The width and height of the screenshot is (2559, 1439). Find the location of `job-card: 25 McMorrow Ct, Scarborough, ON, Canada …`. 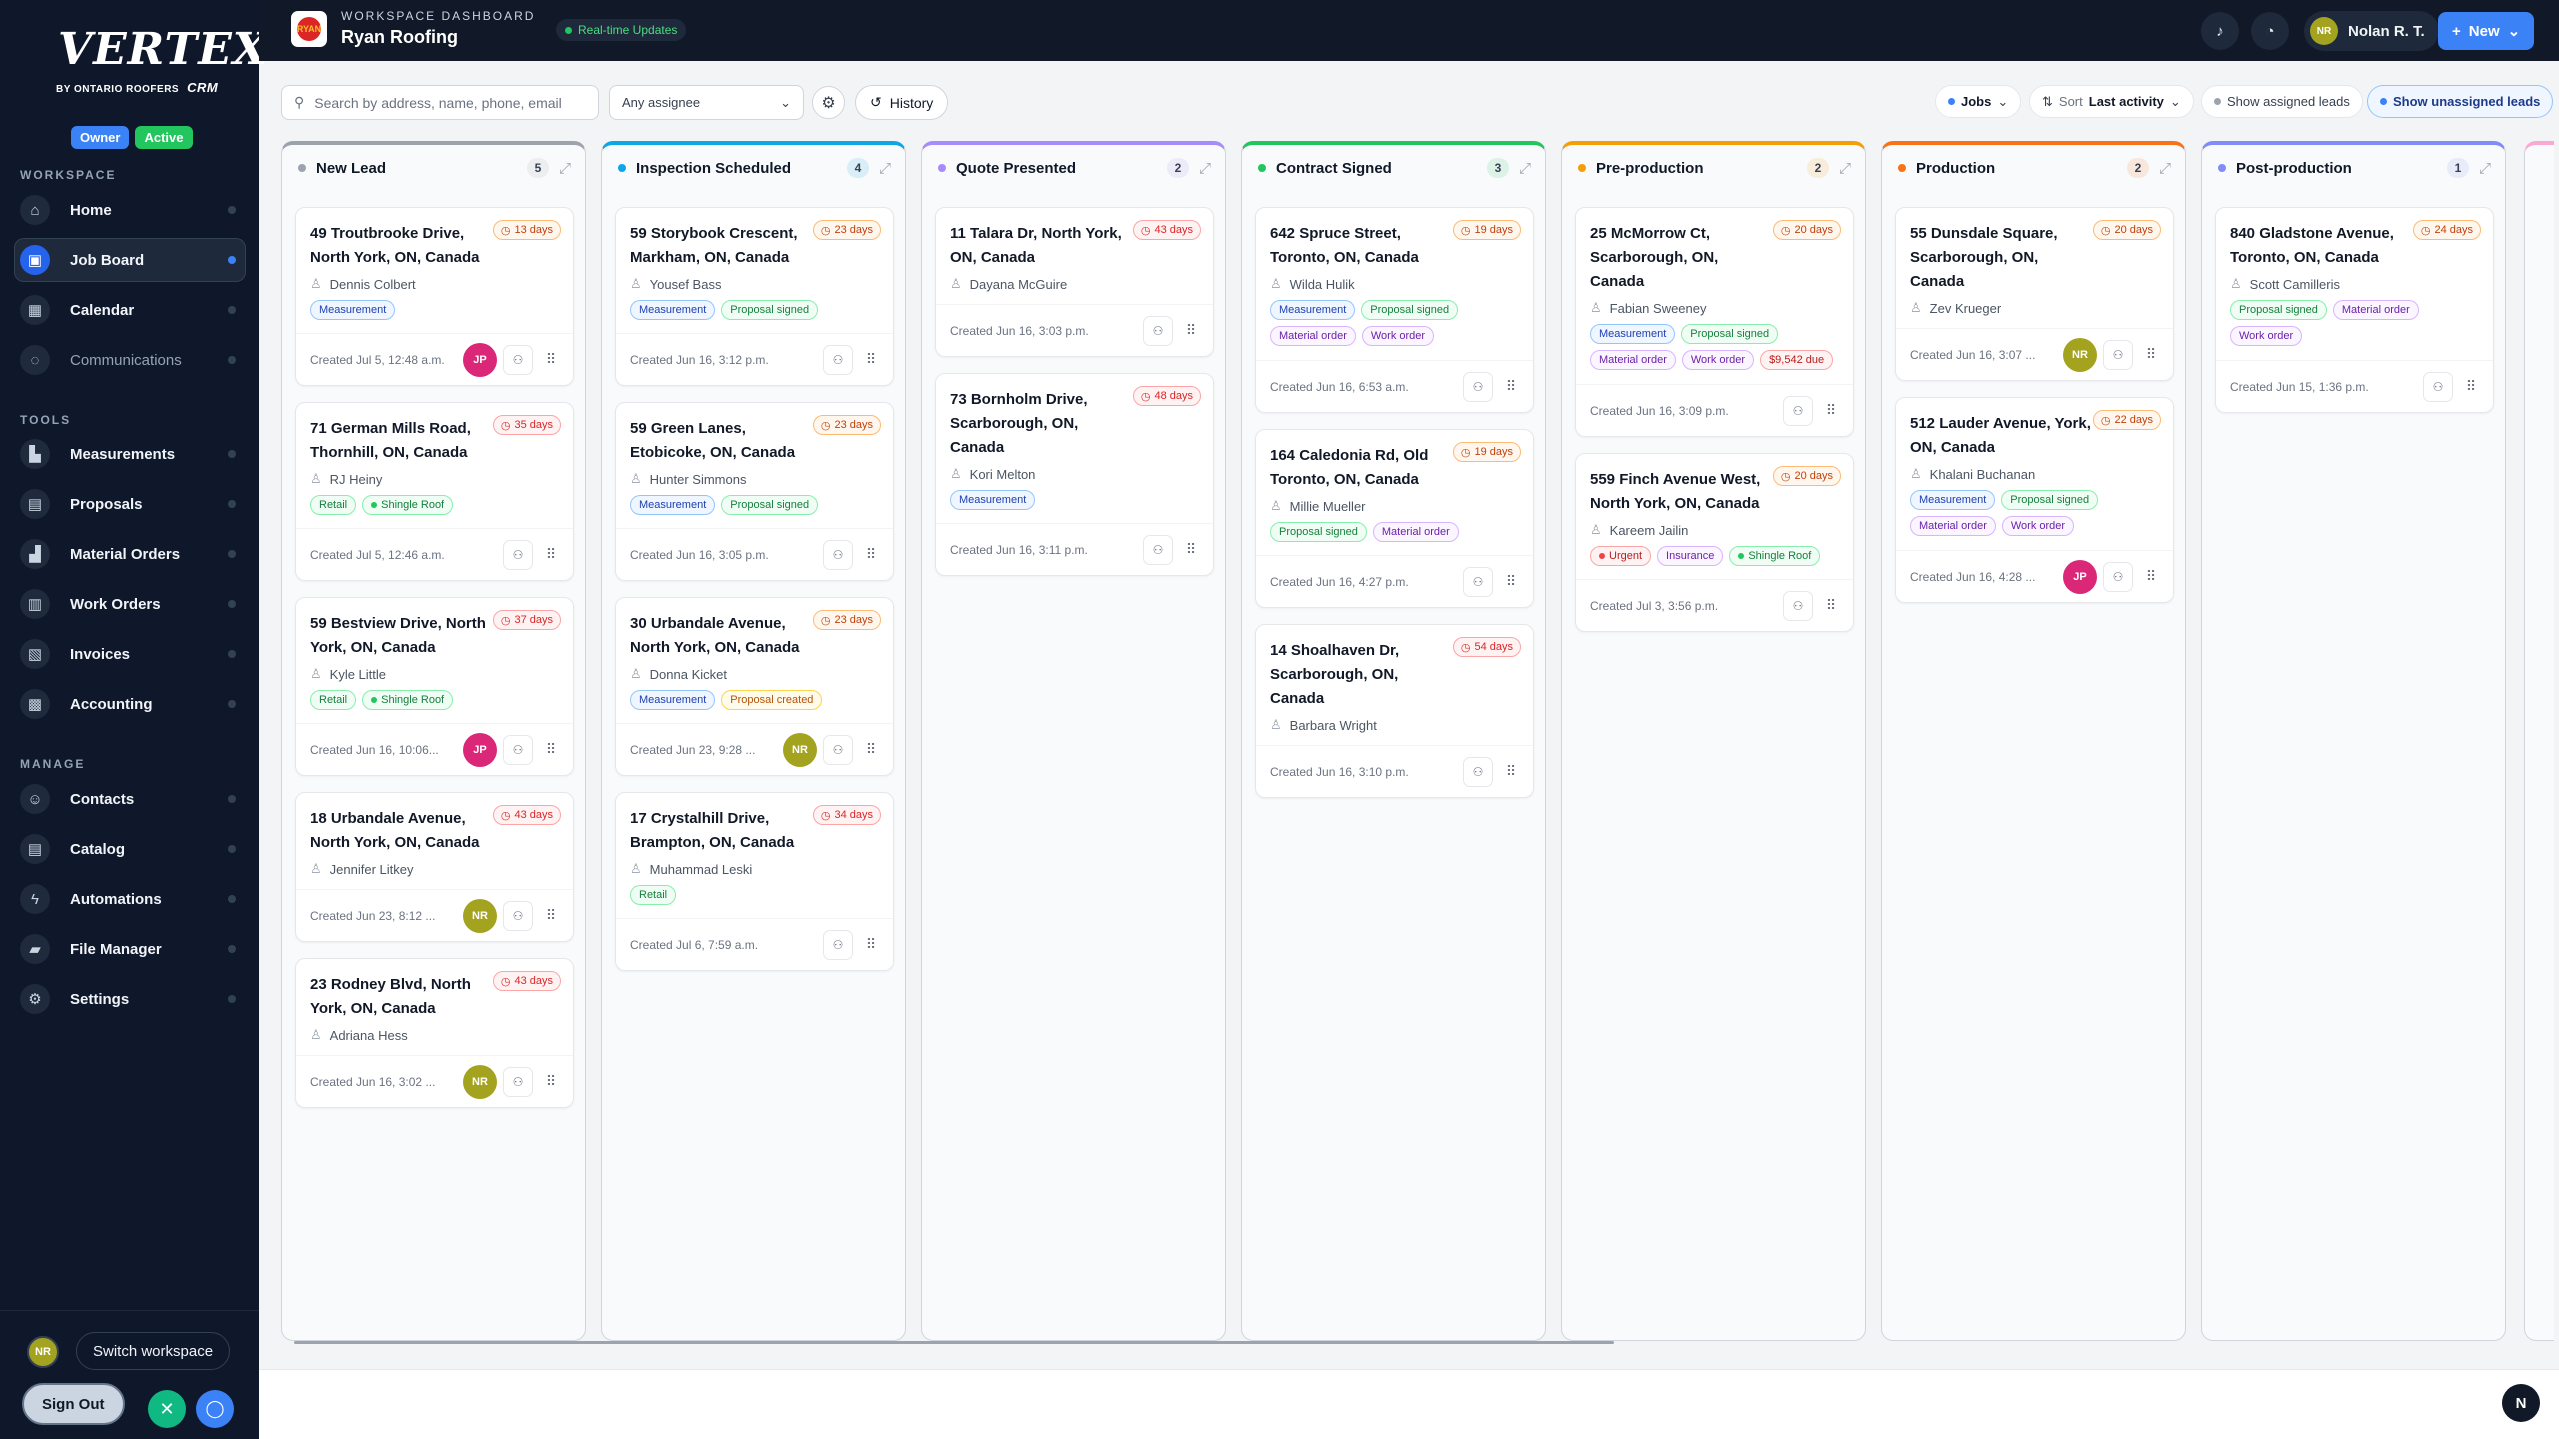

job-card: 25 McMorrow Ct, Scarborough, ON, Canada … is located at coordinates (1714, 322).